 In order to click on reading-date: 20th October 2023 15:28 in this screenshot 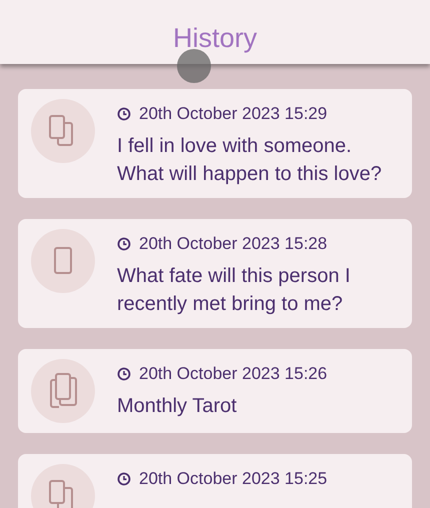, I will do `click(233, 244)`.